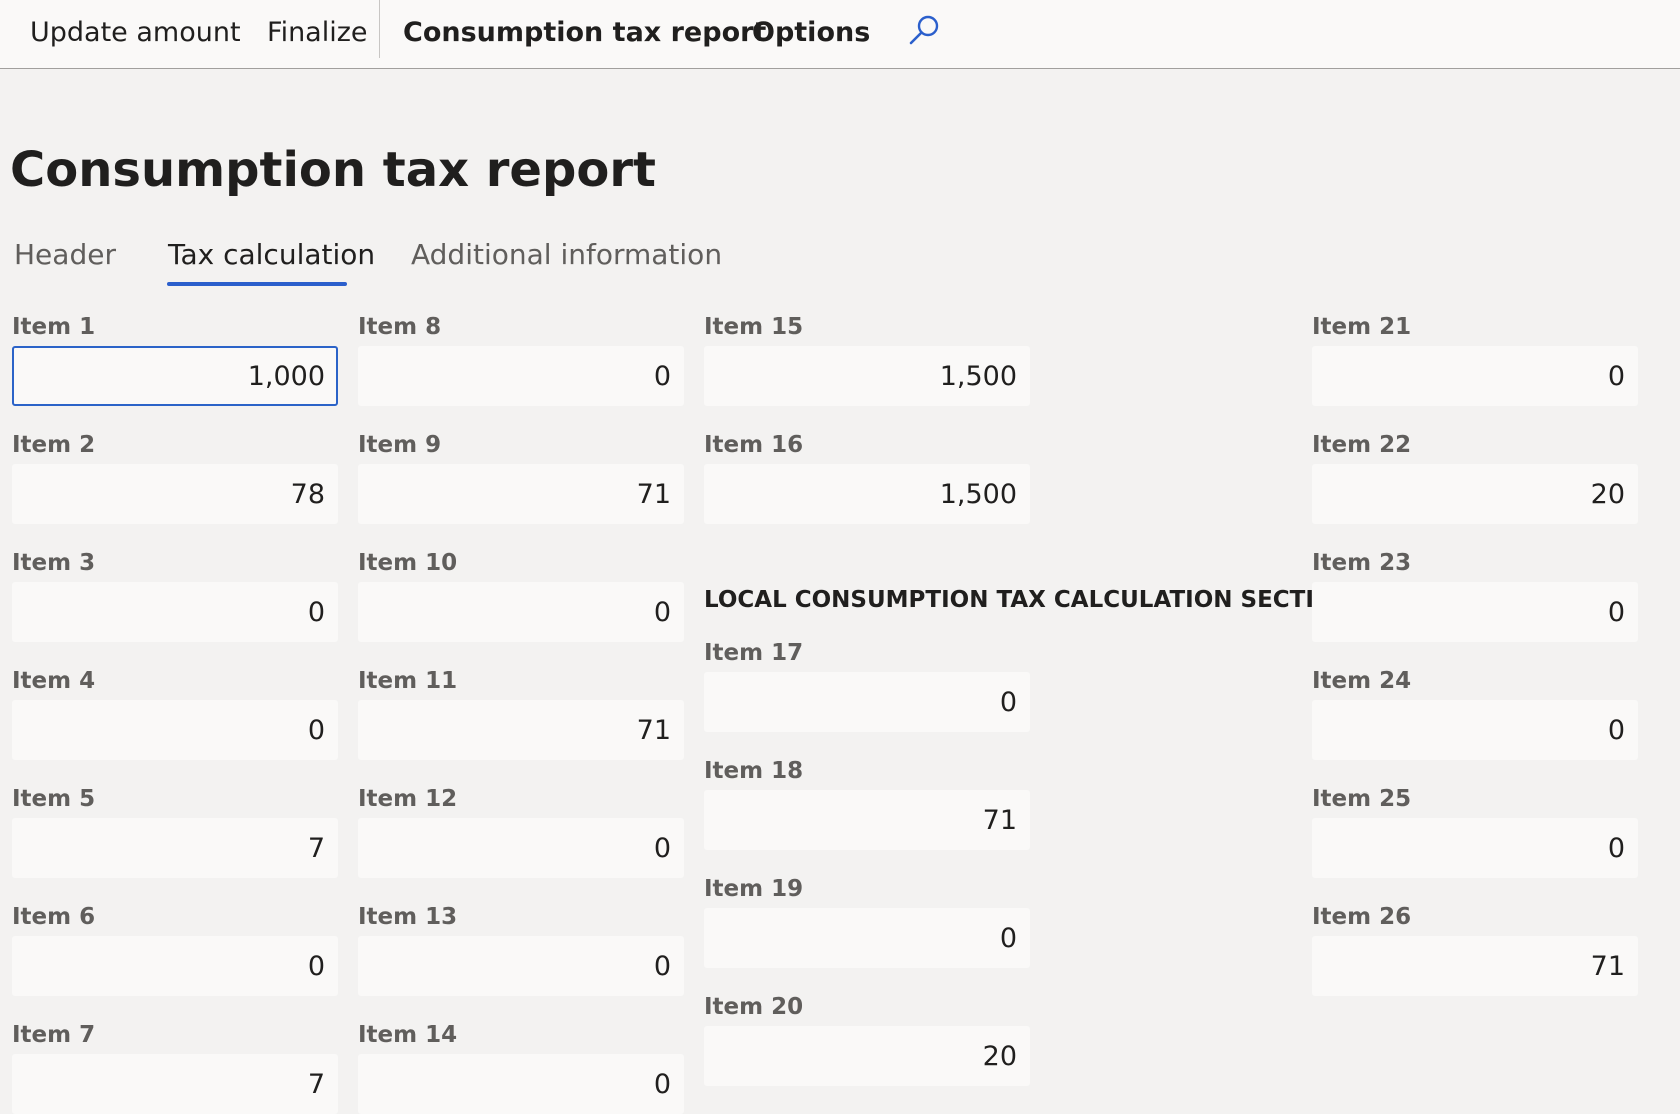 Image resolution: width=1680 pixels, height=1114 pixels. Describe the element at coordinates (867, 1056) in the screenshot. I see `item-20-field` at that location.